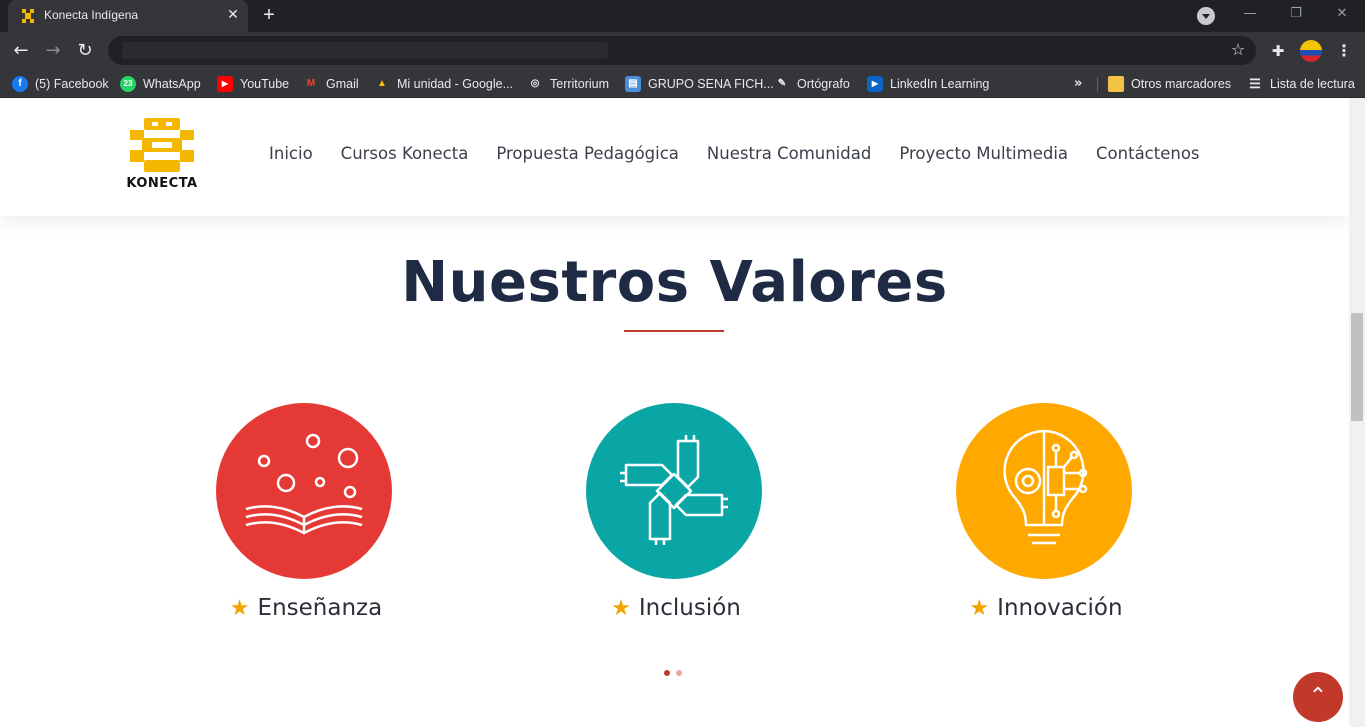  What do you see at coordinates (689, 608) in the screenshot?
I see `value-label-text: Inclusión` at bounding box center [689, 608].